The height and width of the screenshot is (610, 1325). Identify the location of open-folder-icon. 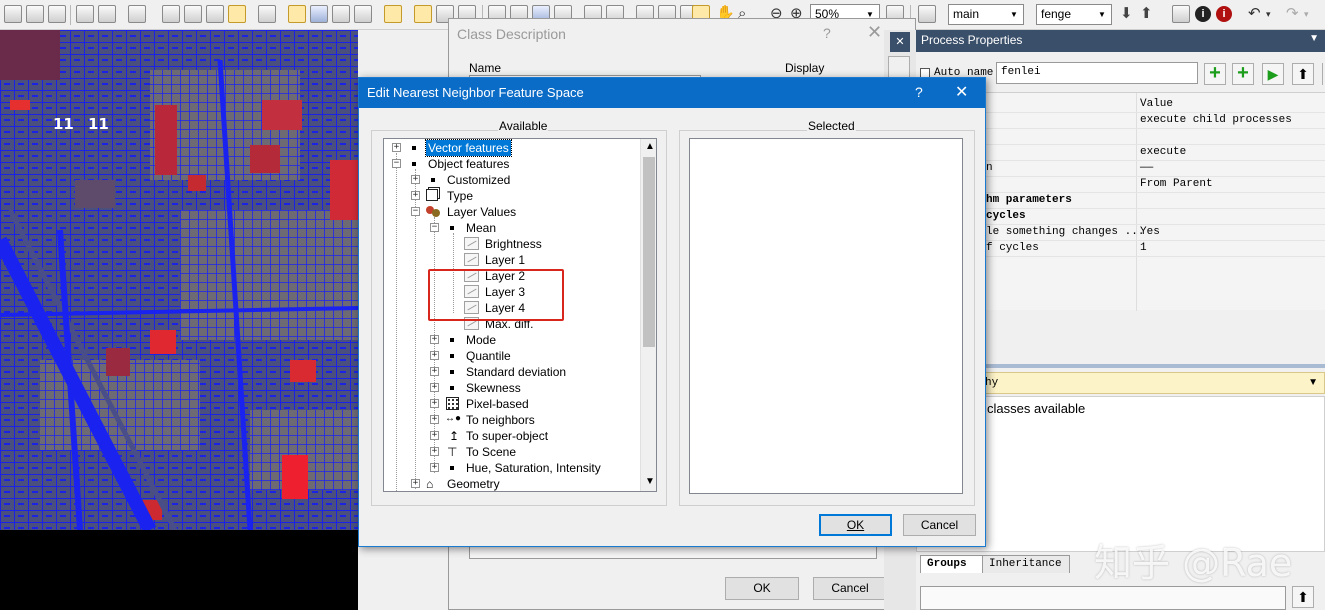
(35, 14).